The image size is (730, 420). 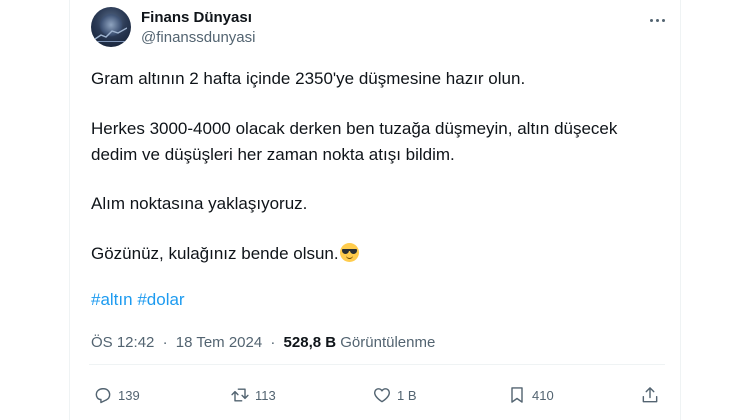 What do you see at coordinates (371, 254) in the screenshot?
I see `tweet-text-last-line: Gözünüz, kulağınız bende olsun.` at bounding box center [371, 254].